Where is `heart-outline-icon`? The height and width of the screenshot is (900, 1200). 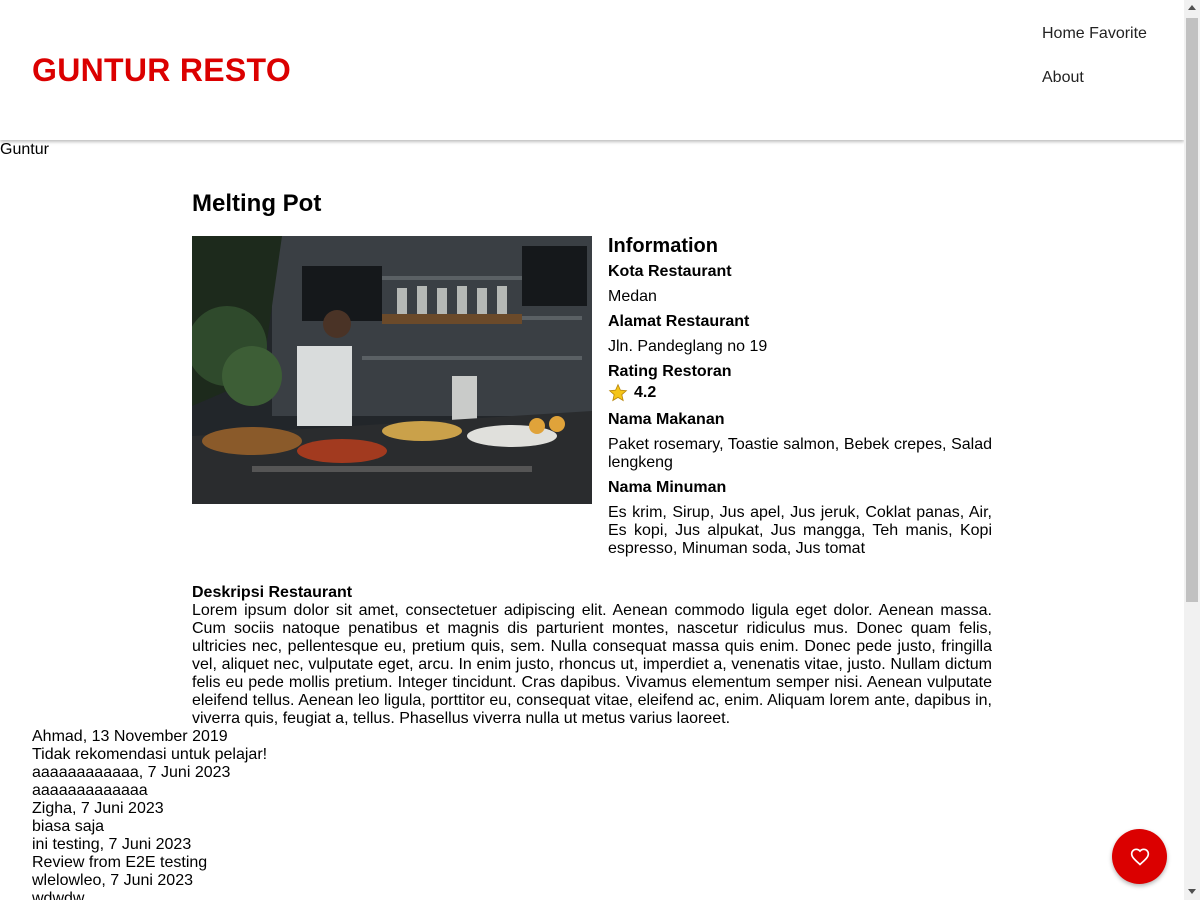
heart-outline-icon is located at coordinates (1139, 856).